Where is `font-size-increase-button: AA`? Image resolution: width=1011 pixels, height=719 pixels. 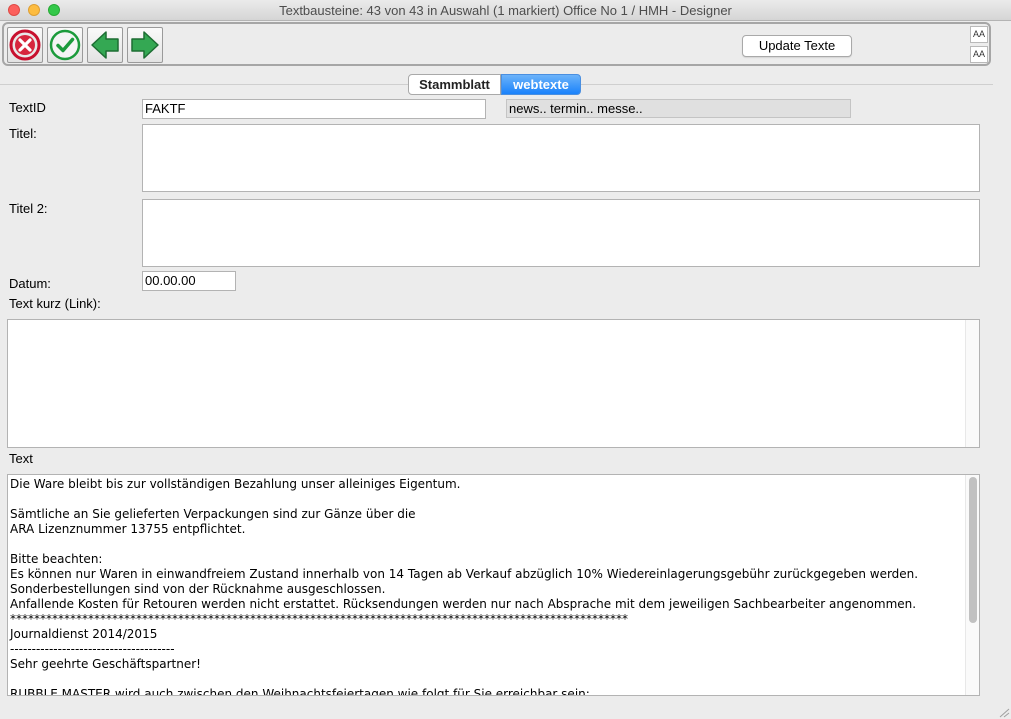
font-size-increase-button: AA is located at coordinates (979, 34).